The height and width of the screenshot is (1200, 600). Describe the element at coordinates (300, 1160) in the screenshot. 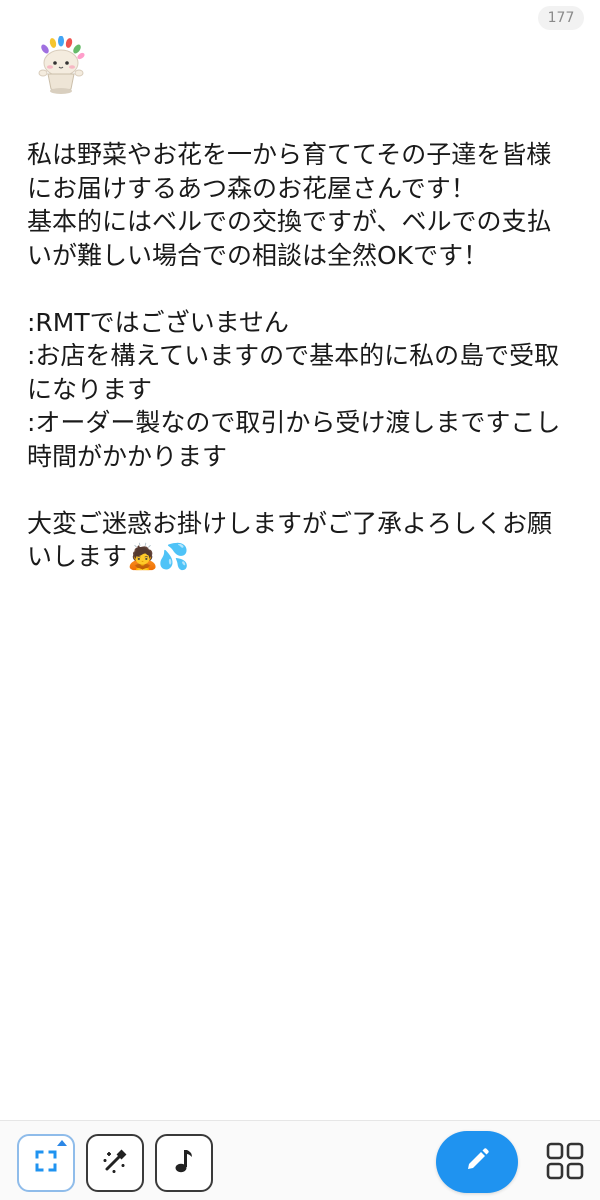

I see `bottom-toolbar` at that location.